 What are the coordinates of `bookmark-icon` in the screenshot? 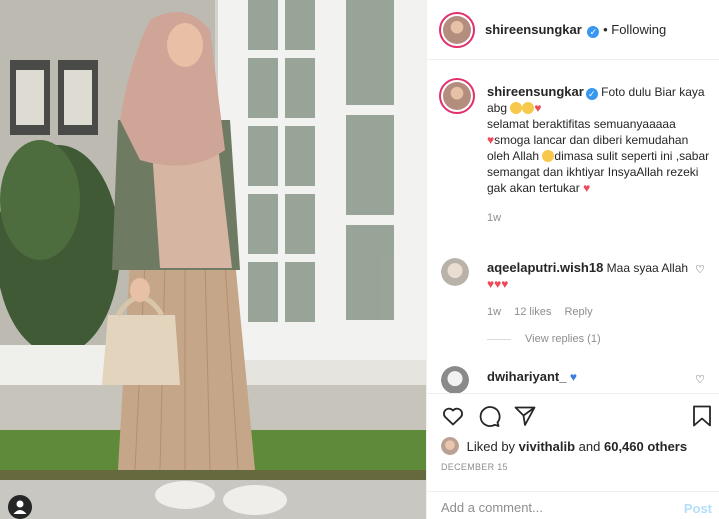 It's located at (702, 416).